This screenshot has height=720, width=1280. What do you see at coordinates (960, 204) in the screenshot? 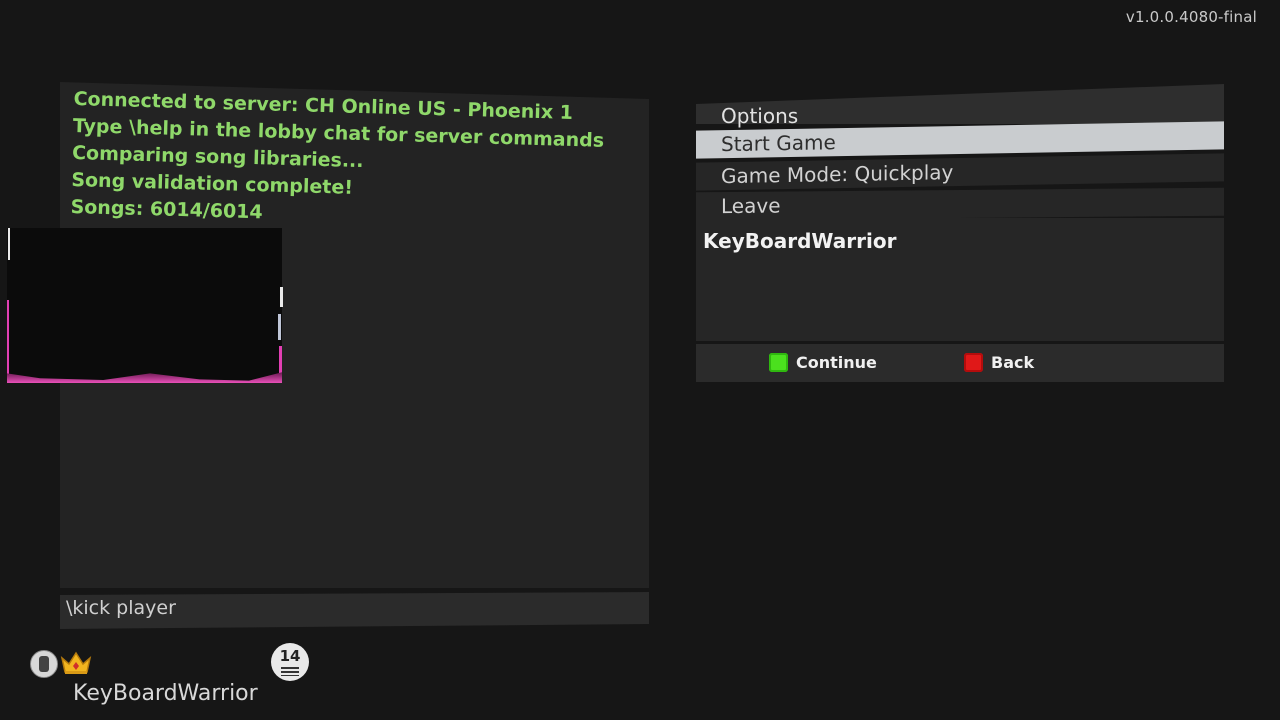
I see `menu-item-leave: Leave` at bounding box center [960, 204].